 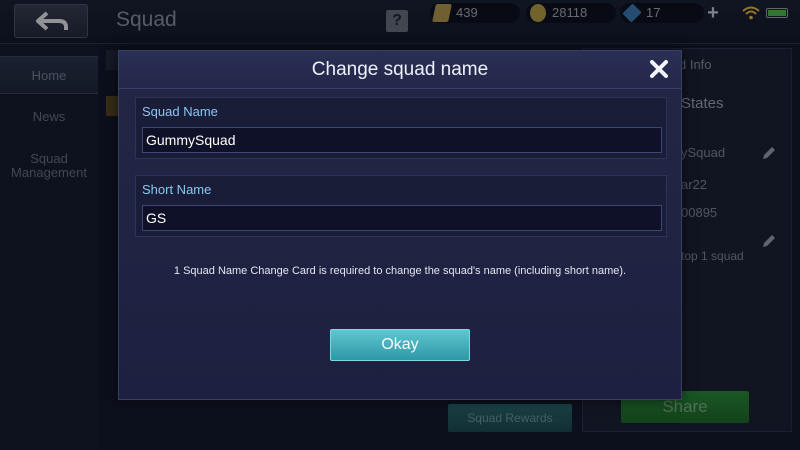 I want to click on close-icon, so click(x=659, y=69).